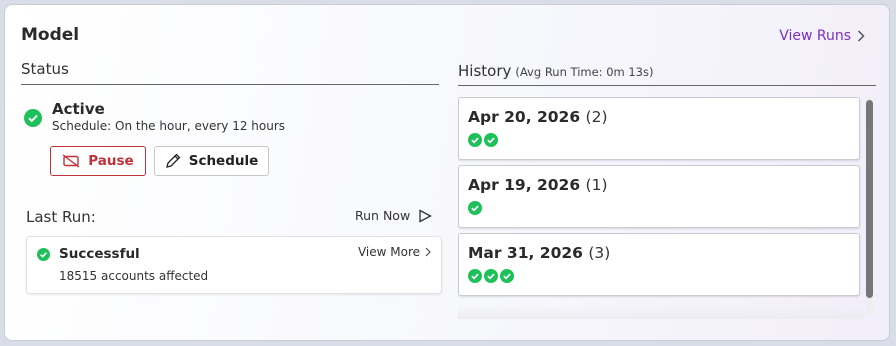 The width and height of the screenshot is (896, 346). I want to click on view-more-label: View More, so click(388, 252).